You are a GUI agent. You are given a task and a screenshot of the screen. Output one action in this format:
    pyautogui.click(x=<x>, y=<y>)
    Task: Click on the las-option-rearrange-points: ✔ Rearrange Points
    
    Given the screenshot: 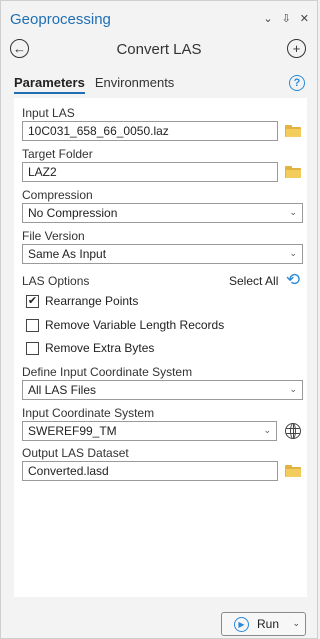 What is the action you would take?
    pyautogui.click(x=82, y=301)
    